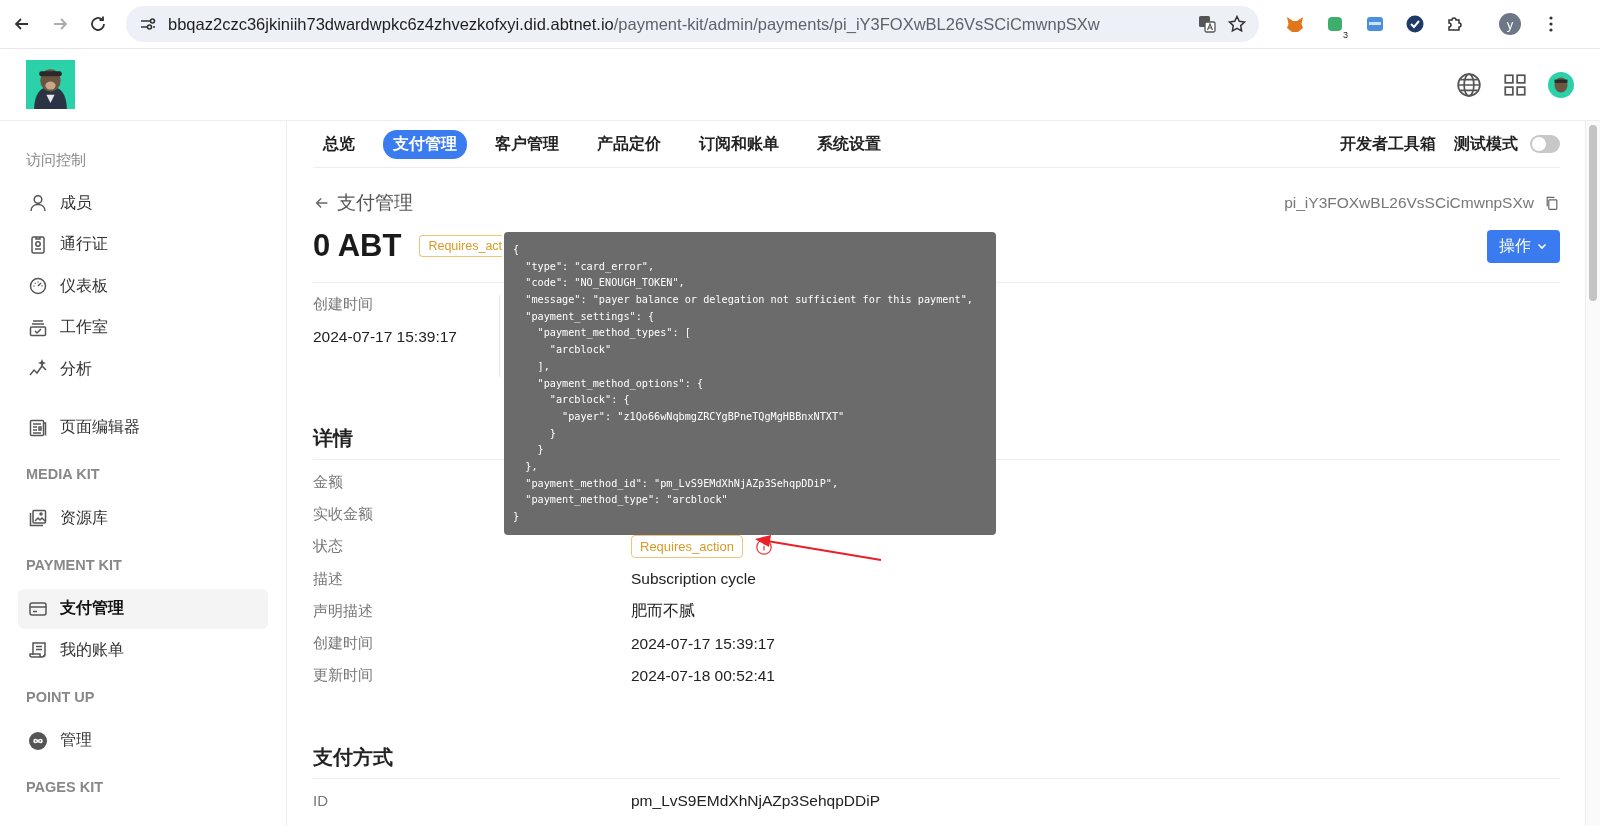 This screenshot has height=826, width=1600. Describe the element at coordinates (682, 484) in the screenshot. I see `code-line: "payment_method_id": "pm_LvS9EMdXhNjAZp3SehqpDDiP",` at that location.